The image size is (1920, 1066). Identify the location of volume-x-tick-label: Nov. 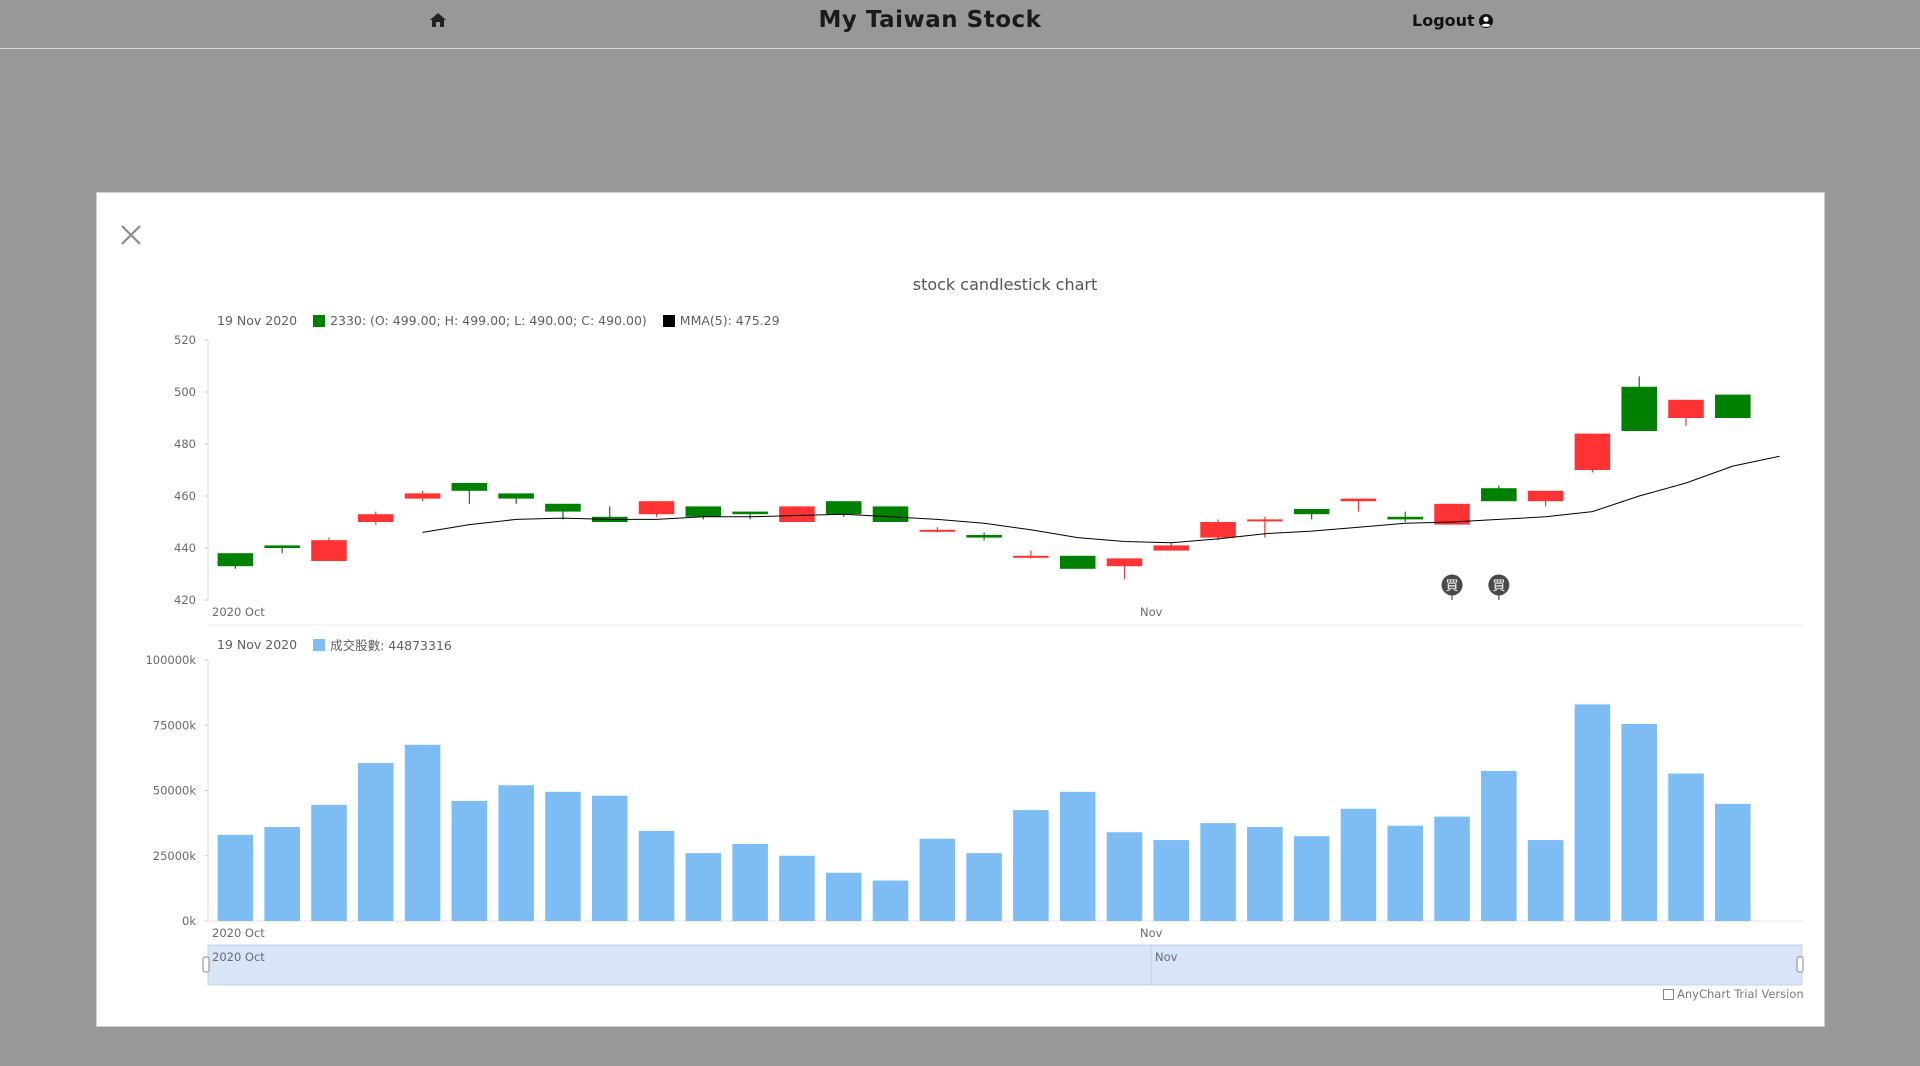
(1151, 933).